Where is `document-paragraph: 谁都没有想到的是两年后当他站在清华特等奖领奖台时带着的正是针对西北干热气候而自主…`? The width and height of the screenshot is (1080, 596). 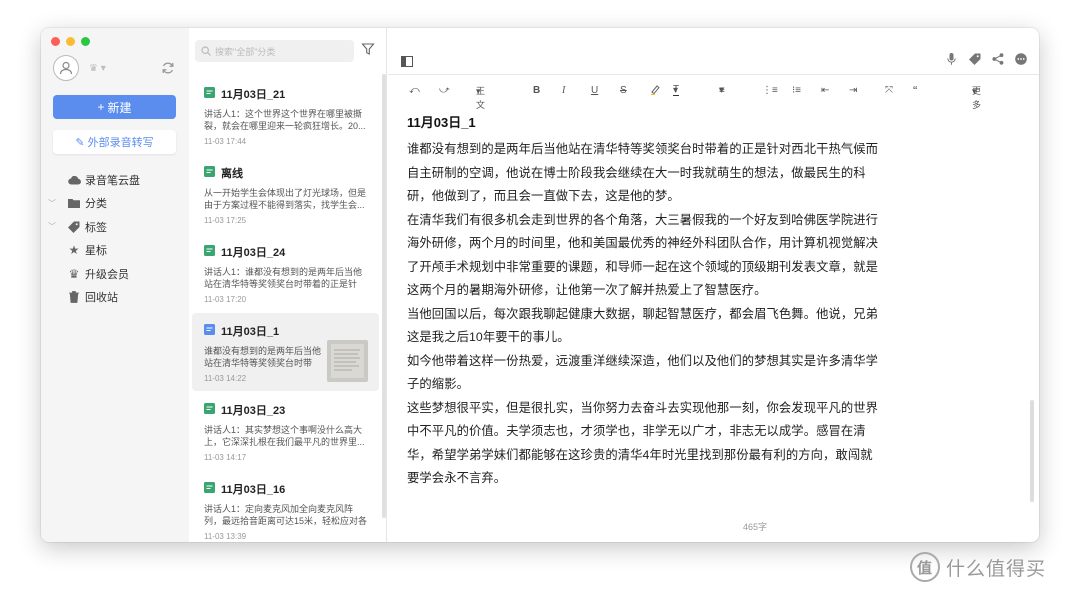 document-paragraph: 谁都没有想到的是两年后当他站在清华特等奖领奖台时带着的正是针对西北干热气候而自主… is located at coordinates (643, 173).